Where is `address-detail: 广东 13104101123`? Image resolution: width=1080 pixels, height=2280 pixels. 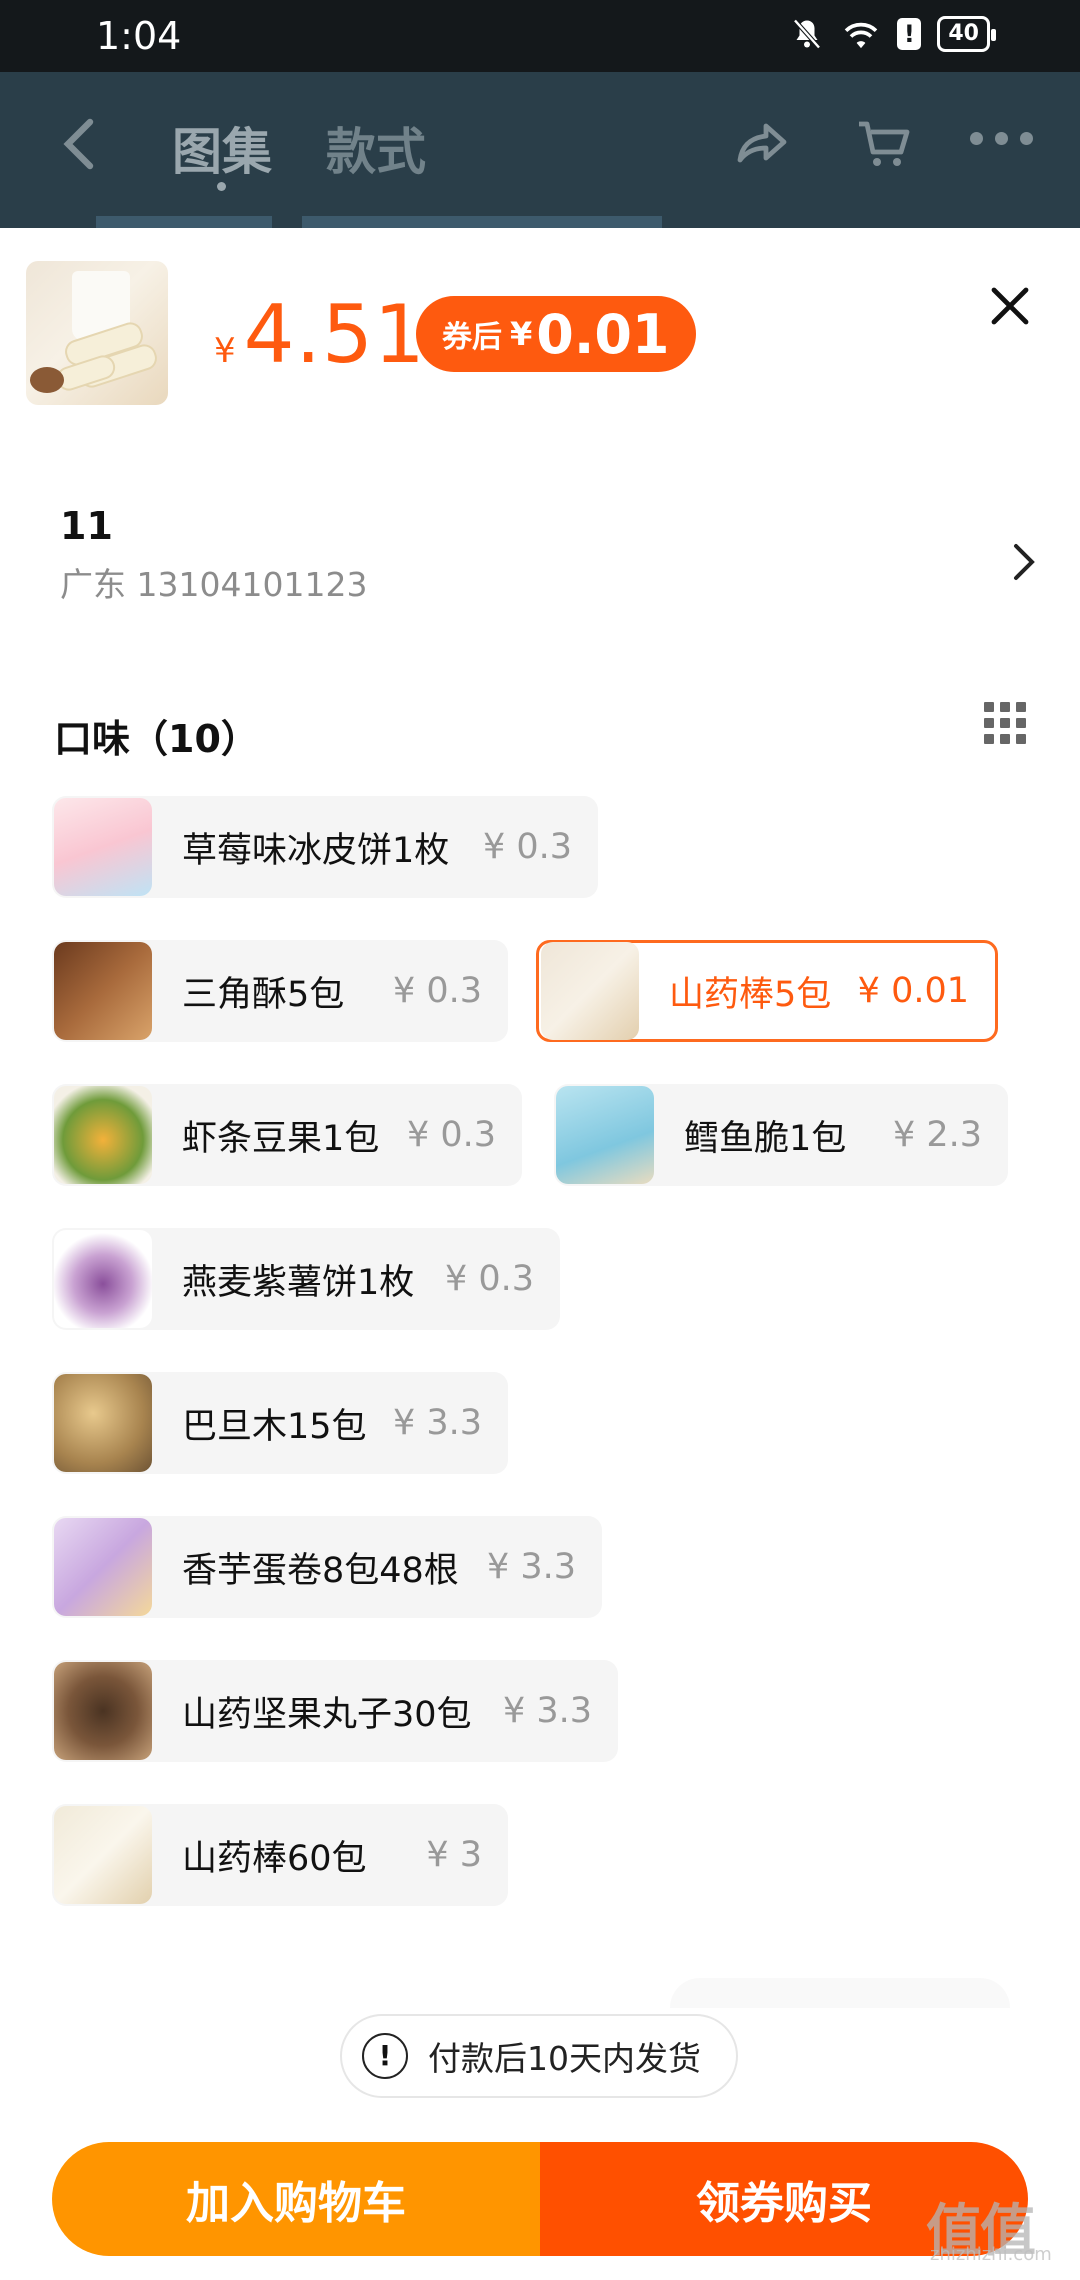
address-detail: 广东 13104101123 is located at coordinates (214, 584).